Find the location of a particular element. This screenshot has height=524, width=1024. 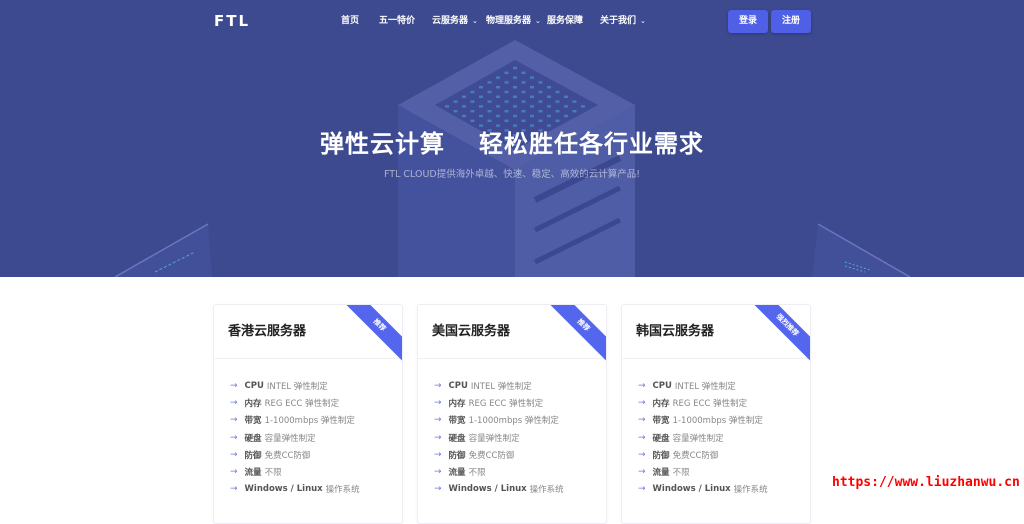

login-button: 登录 is located at coordinates (748, 21).